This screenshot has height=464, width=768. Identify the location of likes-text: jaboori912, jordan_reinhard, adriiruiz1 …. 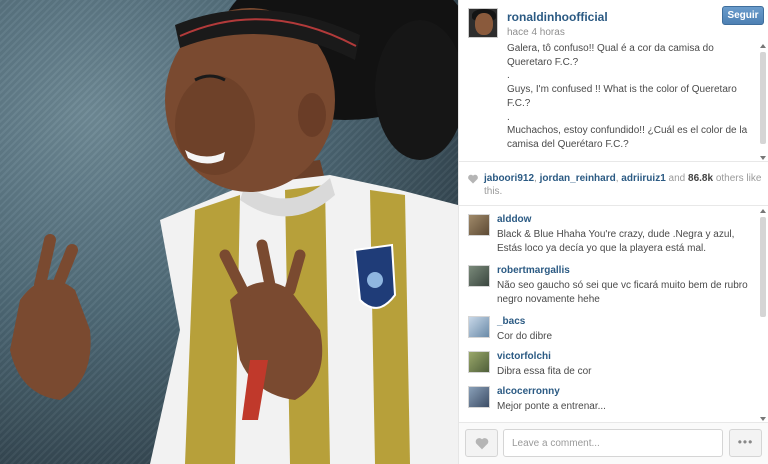
(623, 185).